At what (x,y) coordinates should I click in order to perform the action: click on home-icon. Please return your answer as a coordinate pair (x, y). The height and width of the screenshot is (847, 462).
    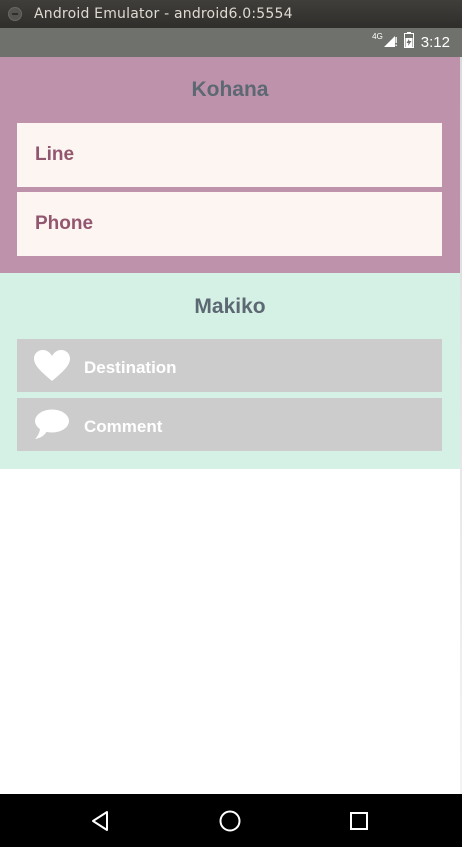
    Looking at the image, I should click on (230, 821).